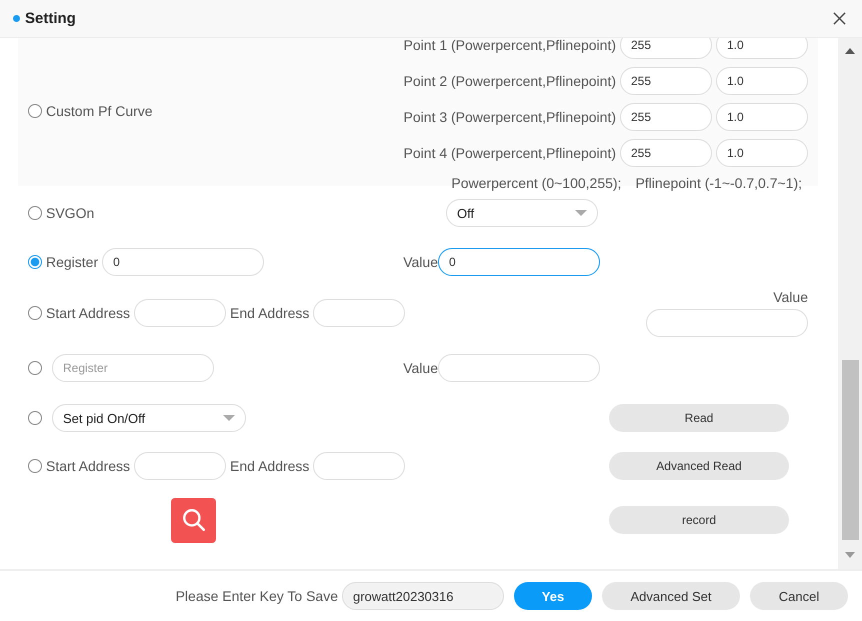  Describe the element at coordinates (718, 183) in the screenshot. I see `range-hint: Pflinepoint (-1~-0.7,0.7~1);` at that location.